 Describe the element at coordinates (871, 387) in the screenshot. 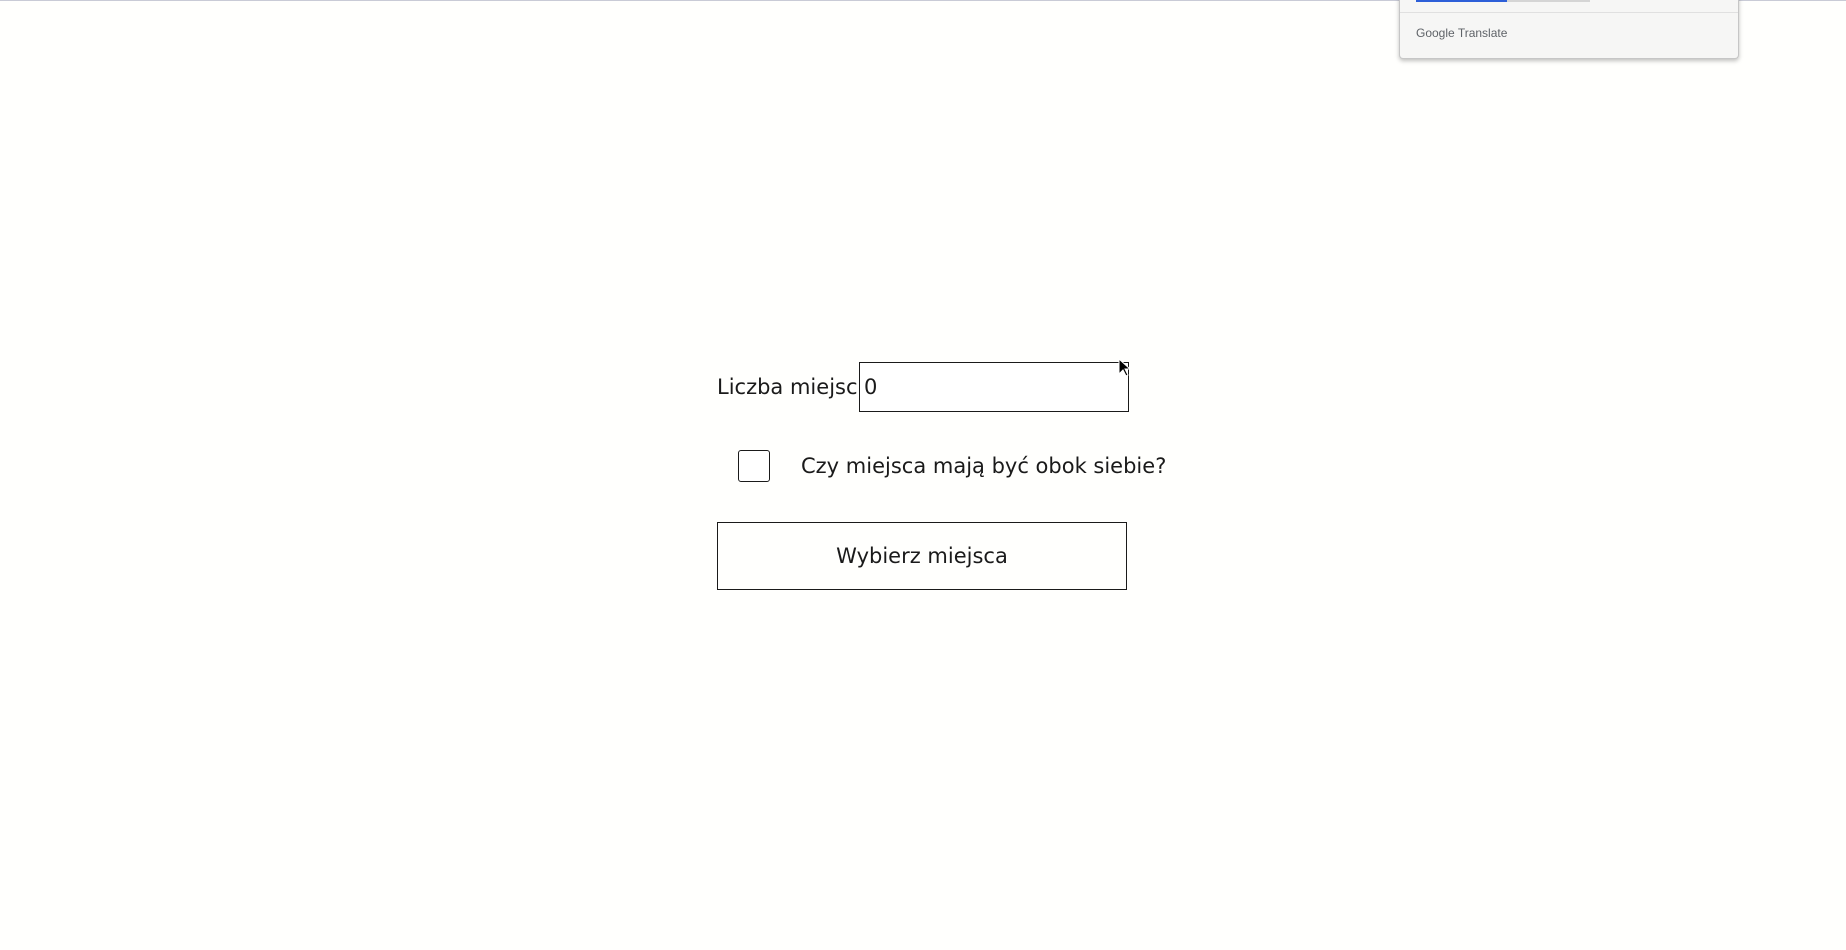

I see `seat-count-value: 0` at that location.